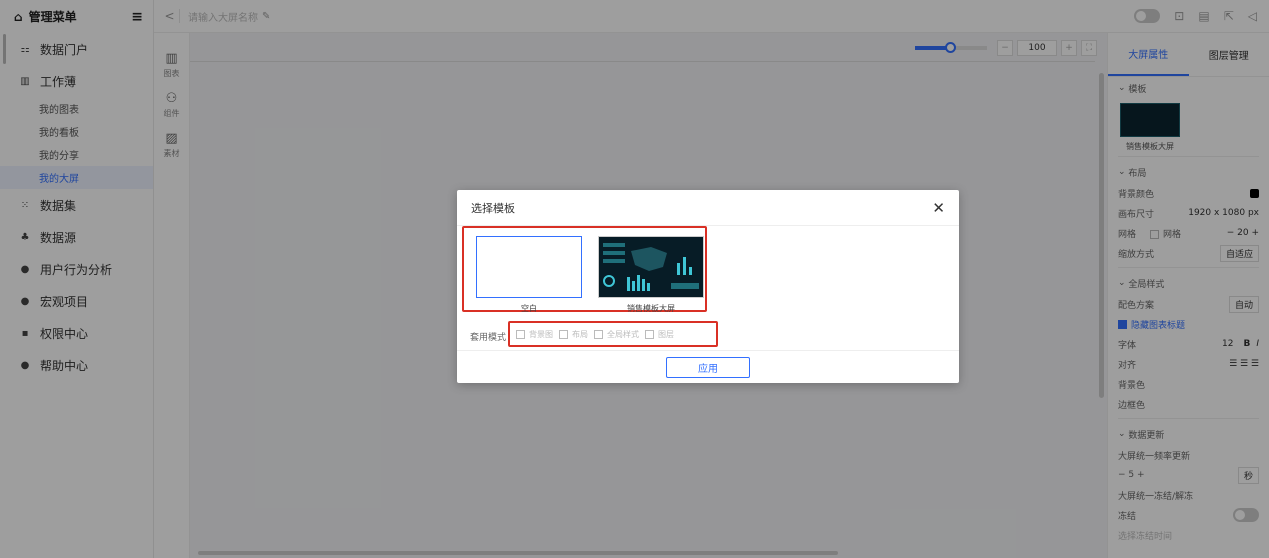  What do you see at coordinates (708, 286) in the screenshot?
I see `select-template-dialog: 选择模板 ✕ 空白 销售模板大屏 套用模式 背景图 布局 全局样式 图层 应用` at bounding box center [708, 286].